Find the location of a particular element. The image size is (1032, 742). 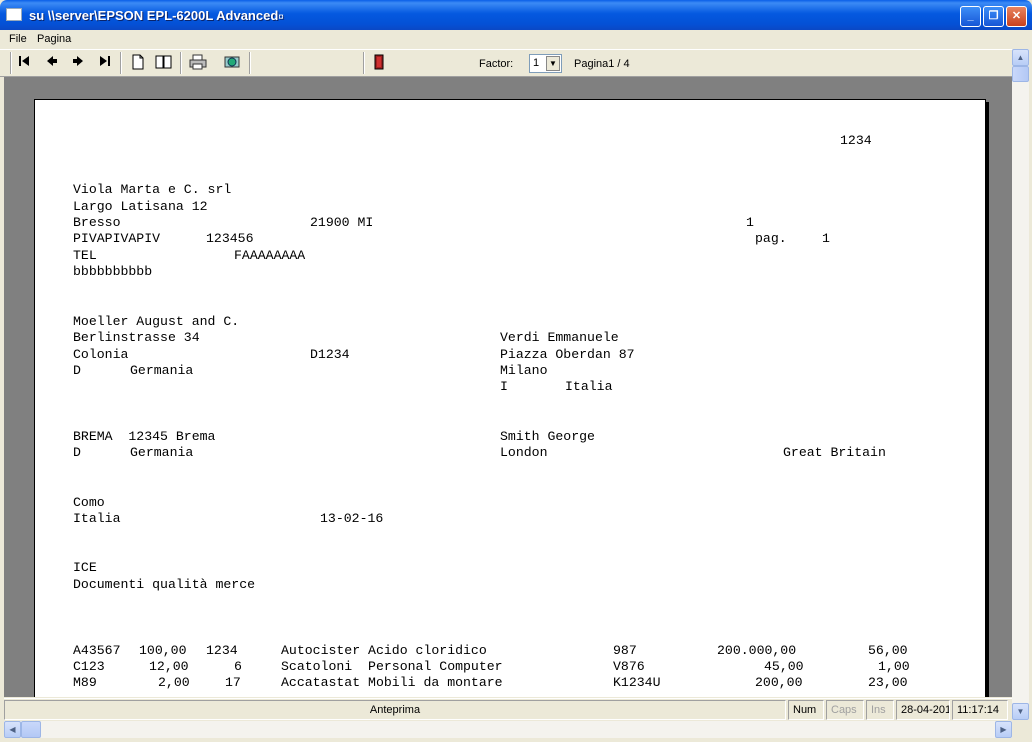

bank-country-code: D is located at coordinates (77, 452).